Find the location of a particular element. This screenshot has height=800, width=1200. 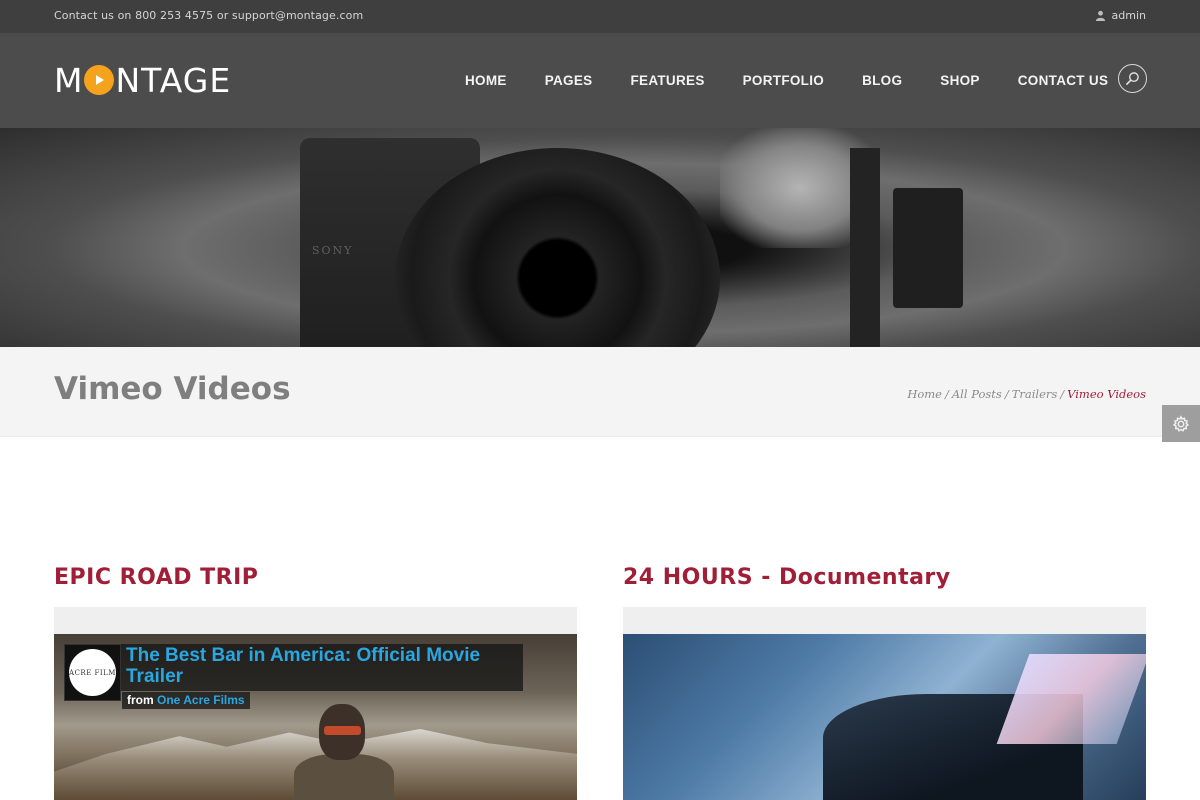

search-icon is located at coordinates (1132, 78).